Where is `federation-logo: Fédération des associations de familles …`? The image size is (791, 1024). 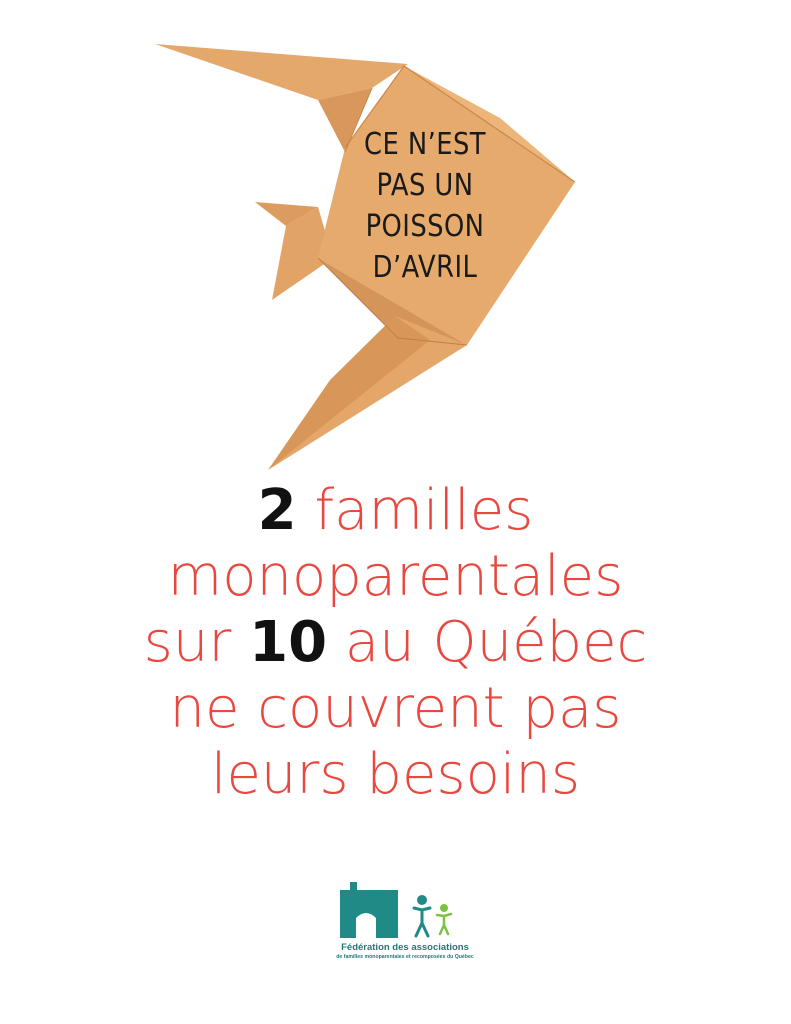 federation-logo: Fédération des associations de familles … is located at coordinates (405, 925).